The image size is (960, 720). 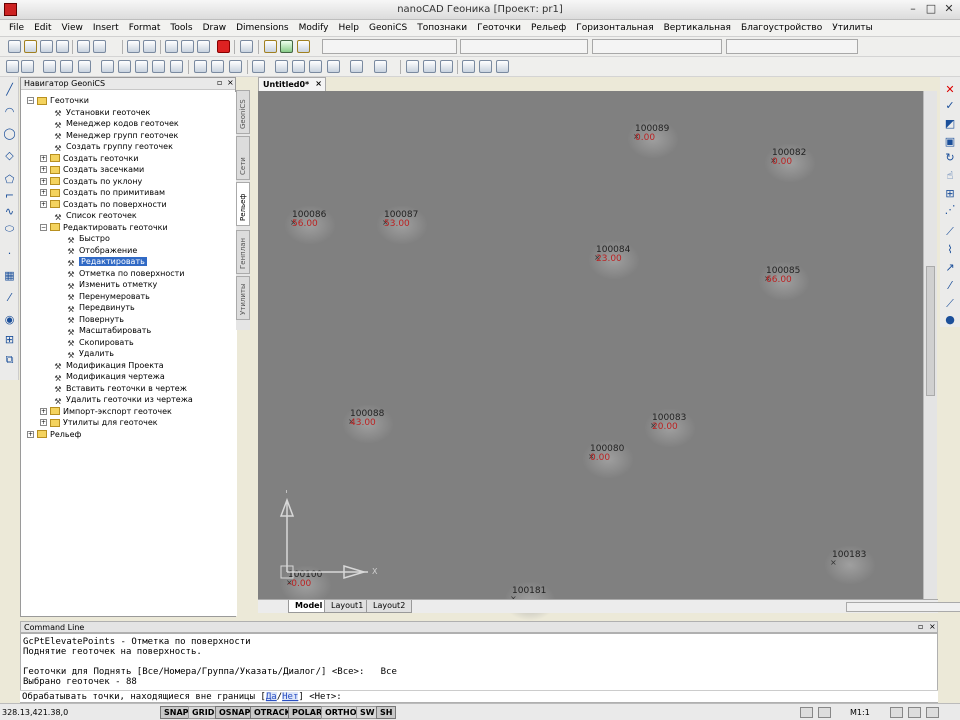 I want to click on array-icon, so click(x=176, y=66).